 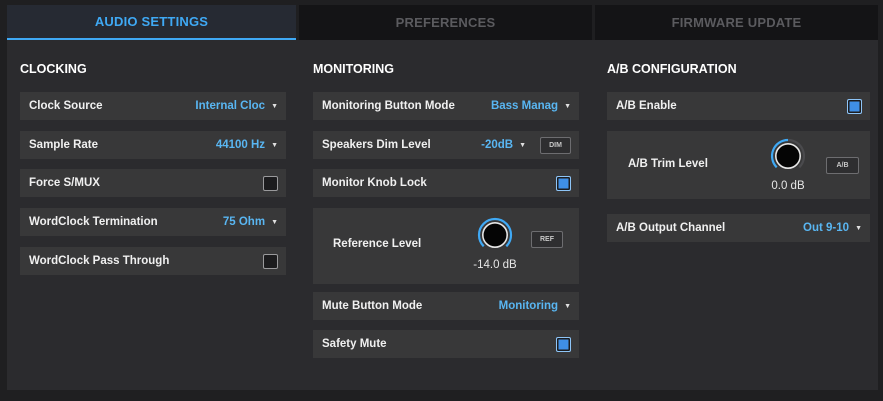 I want to click on ab-output-channel-label: A/B Output Channel, so click(x=671, y=228).